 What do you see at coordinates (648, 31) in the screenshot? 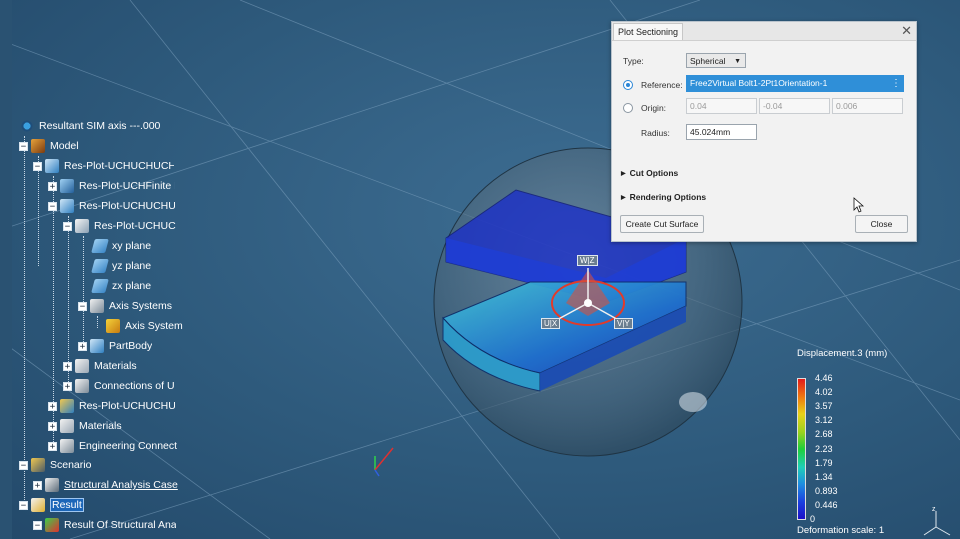
I see `dialog-title: Plot Sectioning` at bounding box center [648, 31].